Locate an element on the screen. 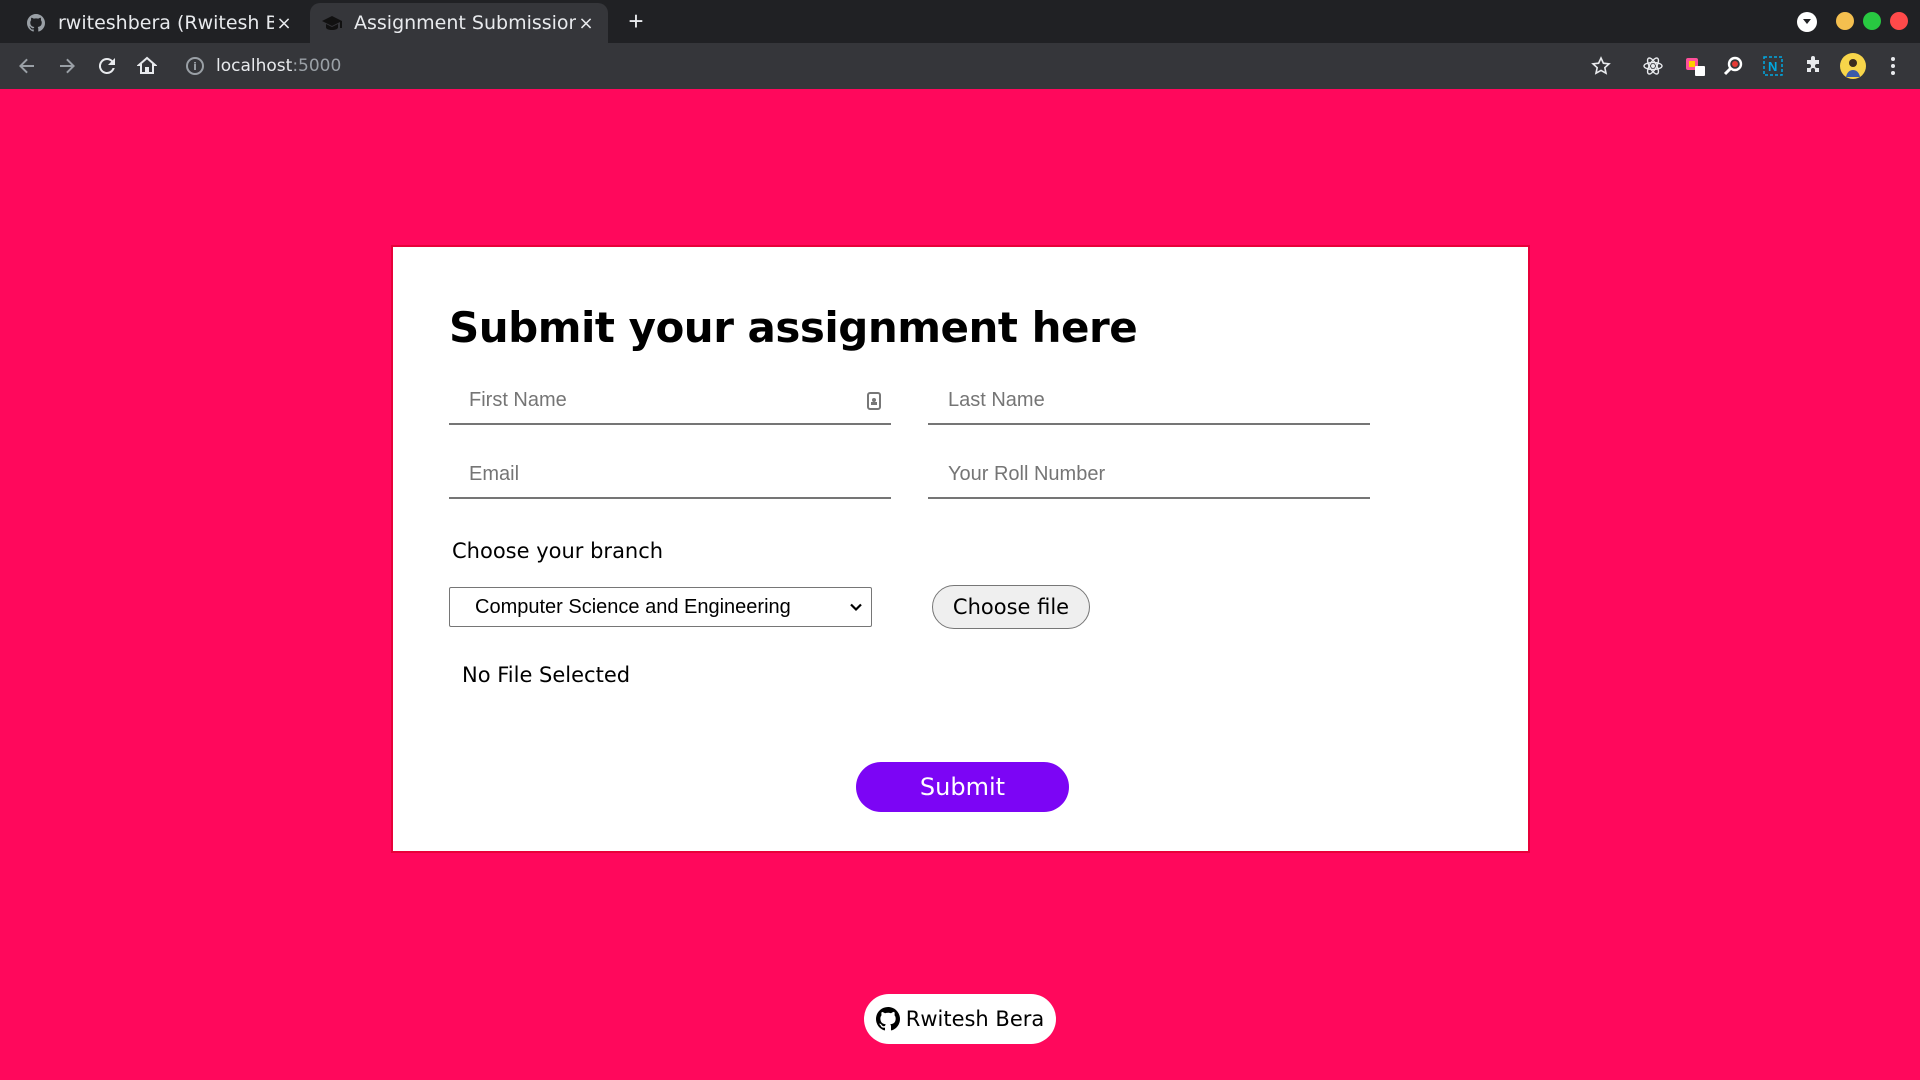 This screenshot has width=1920, height=1080. tab-github-profile: rwiteshbera (Rwitesh Bera) × is located at coordinates (160, 23).